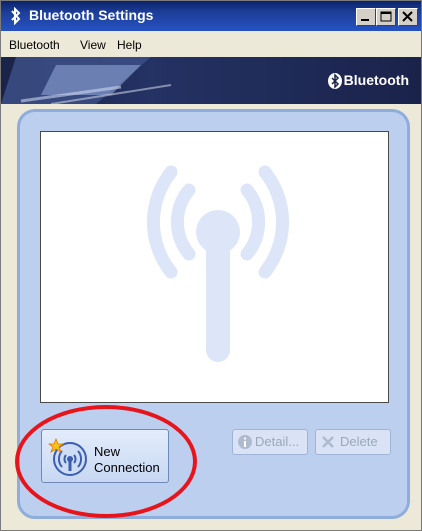 The width and height of the screenshot is (422, 531). Describe the element at coordinates (366, 17) in the screenshot. I see `minimize-button` at that location.